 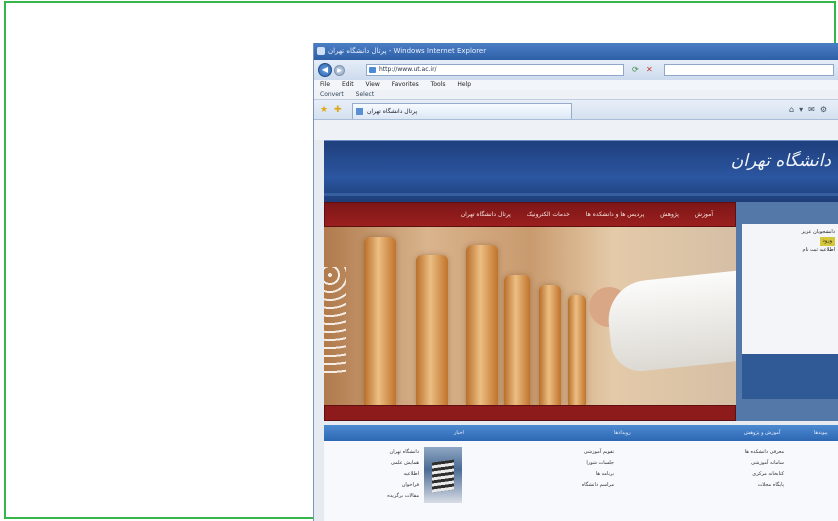 What do you see at coordinates (376, 452) in the screenshot?
I see `list-item: دانشگاه تهران` at bounding box center [376, 452].